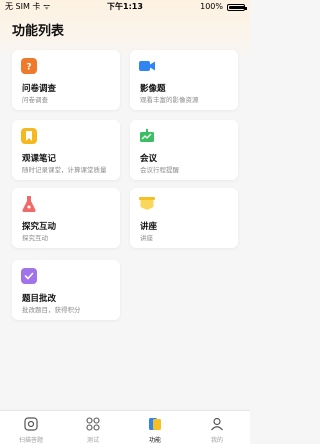  I want to click on tab-label: 测试, so click(92, 440).